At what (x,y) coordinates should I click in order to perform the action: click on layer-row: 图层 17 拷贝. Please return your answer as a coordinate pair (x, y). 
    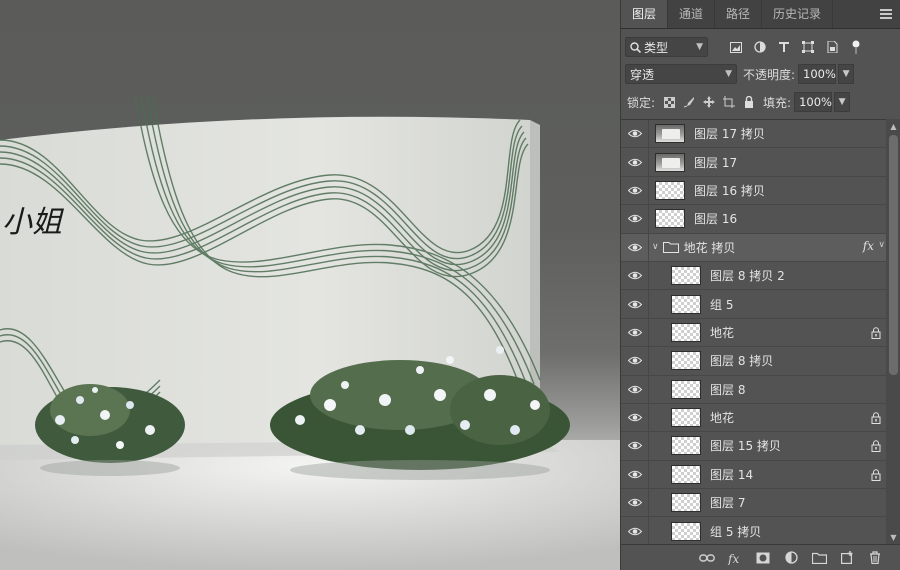
    Looking at the image, I should click on (753, 134).